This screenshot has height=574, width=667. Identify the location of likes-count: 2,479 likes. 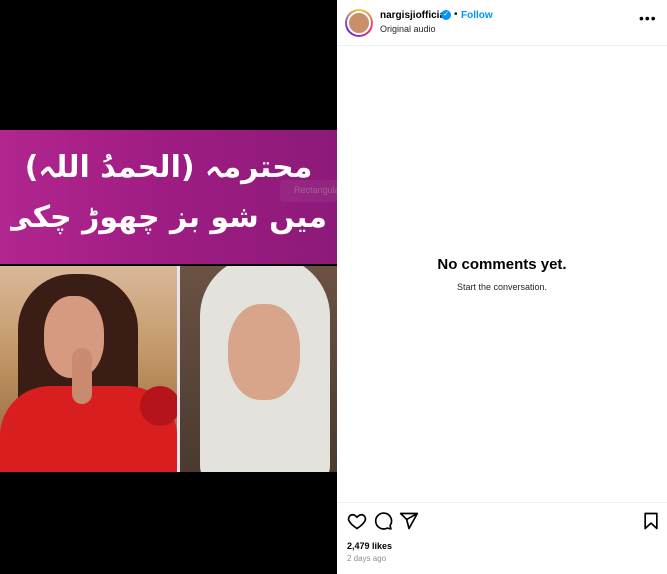
(369, 546).